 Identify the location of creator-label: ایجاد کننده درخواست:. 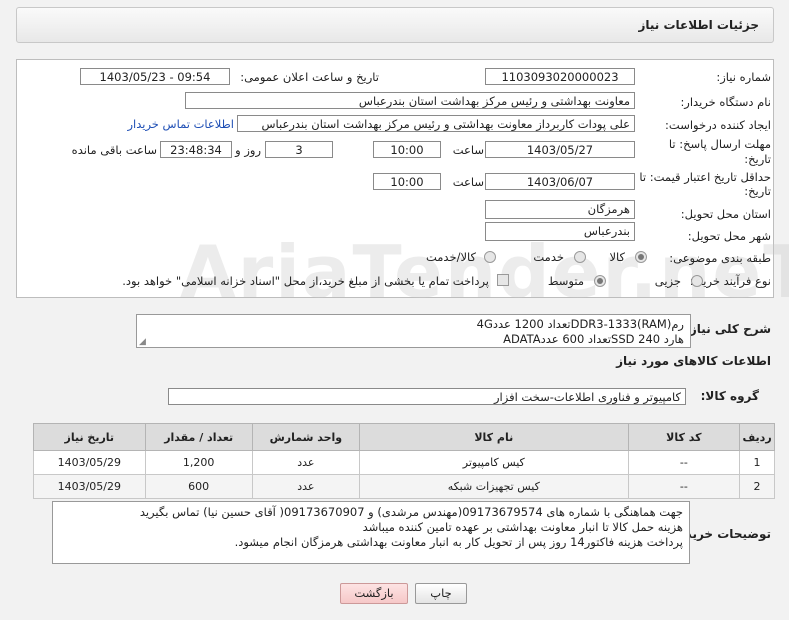
(718, 125).